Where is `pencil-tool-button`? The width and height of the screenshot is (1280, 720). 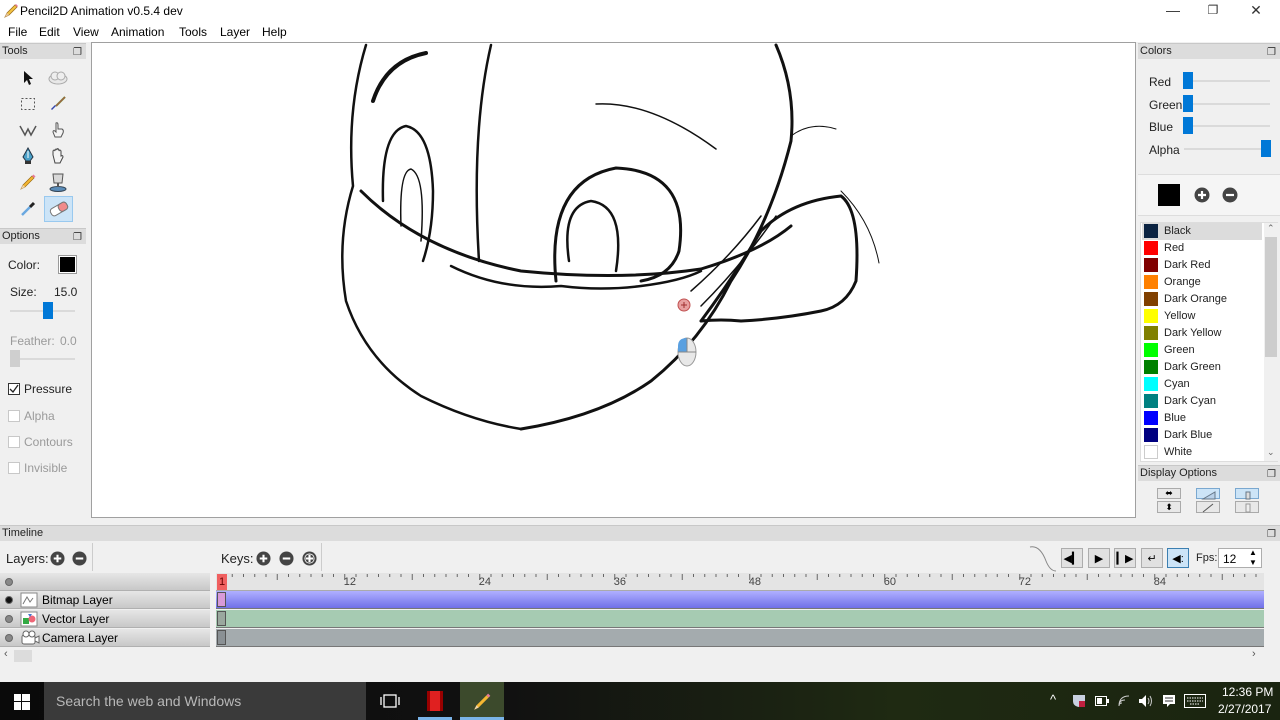
pencil-tool-button is located at coordinates (28, 182).